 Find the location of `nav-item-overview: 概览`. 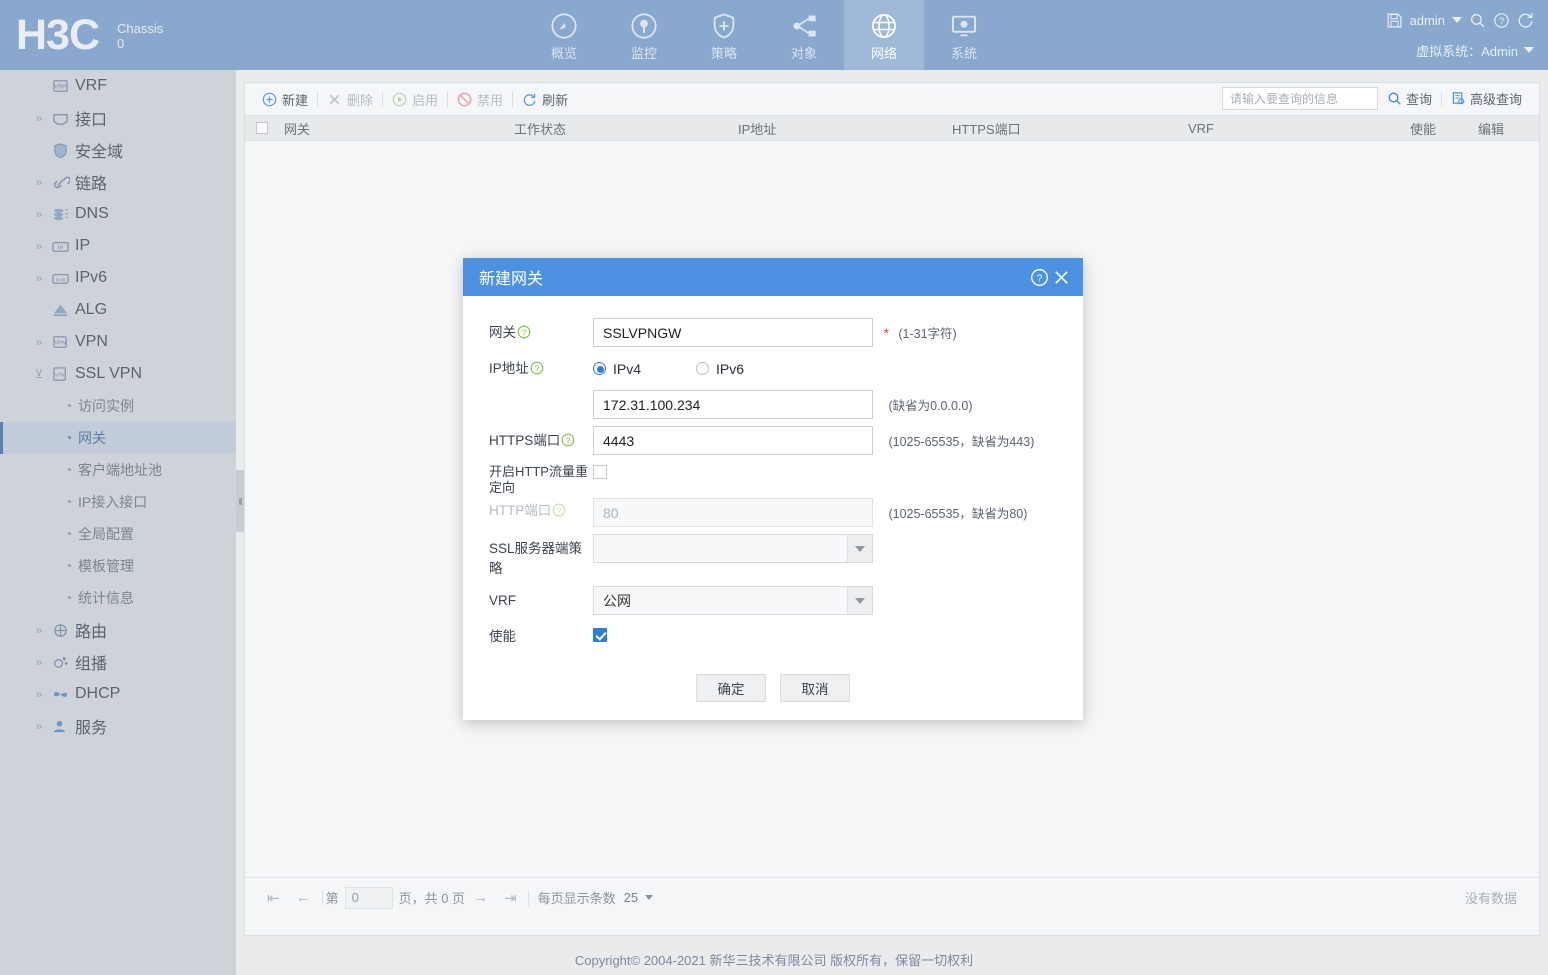

nav-item-overview: 概览 is located at coordinates (564, 35).